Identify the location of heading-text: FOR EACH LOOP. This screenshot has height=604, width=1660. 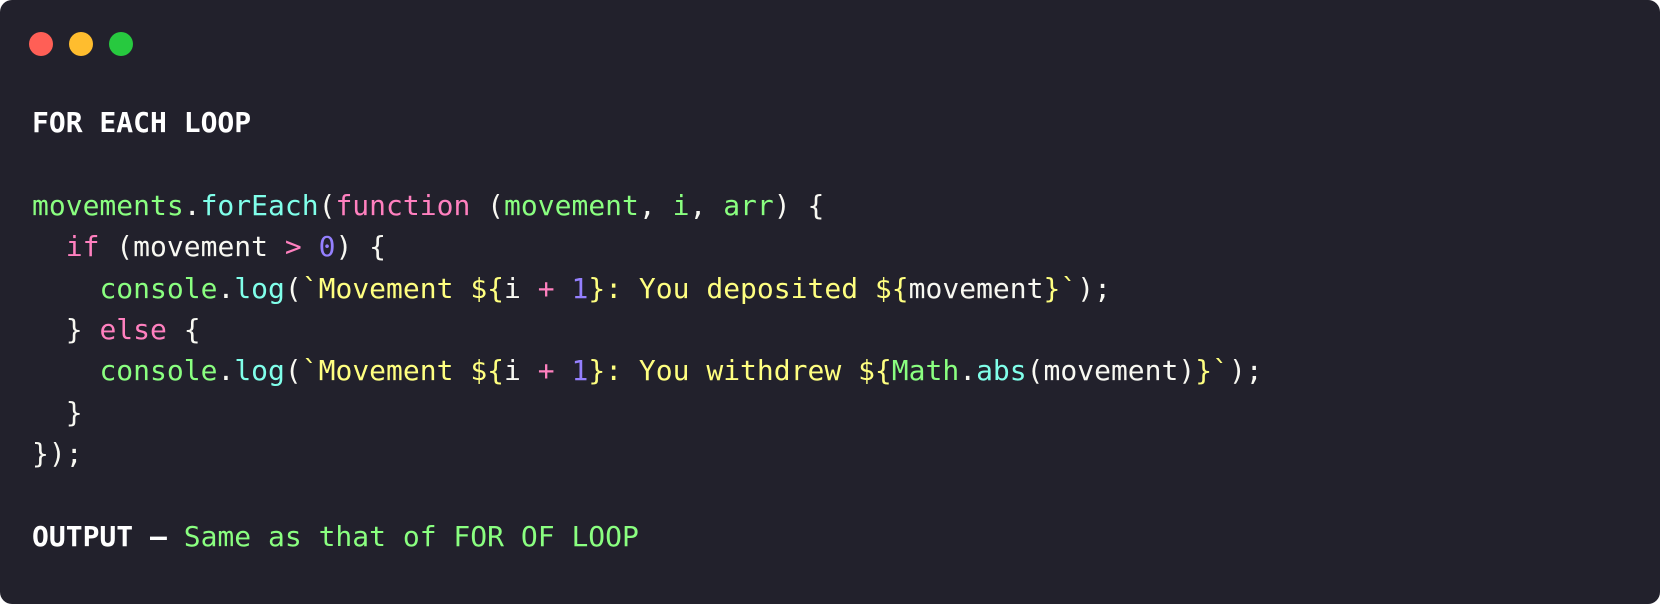
(142, 122).